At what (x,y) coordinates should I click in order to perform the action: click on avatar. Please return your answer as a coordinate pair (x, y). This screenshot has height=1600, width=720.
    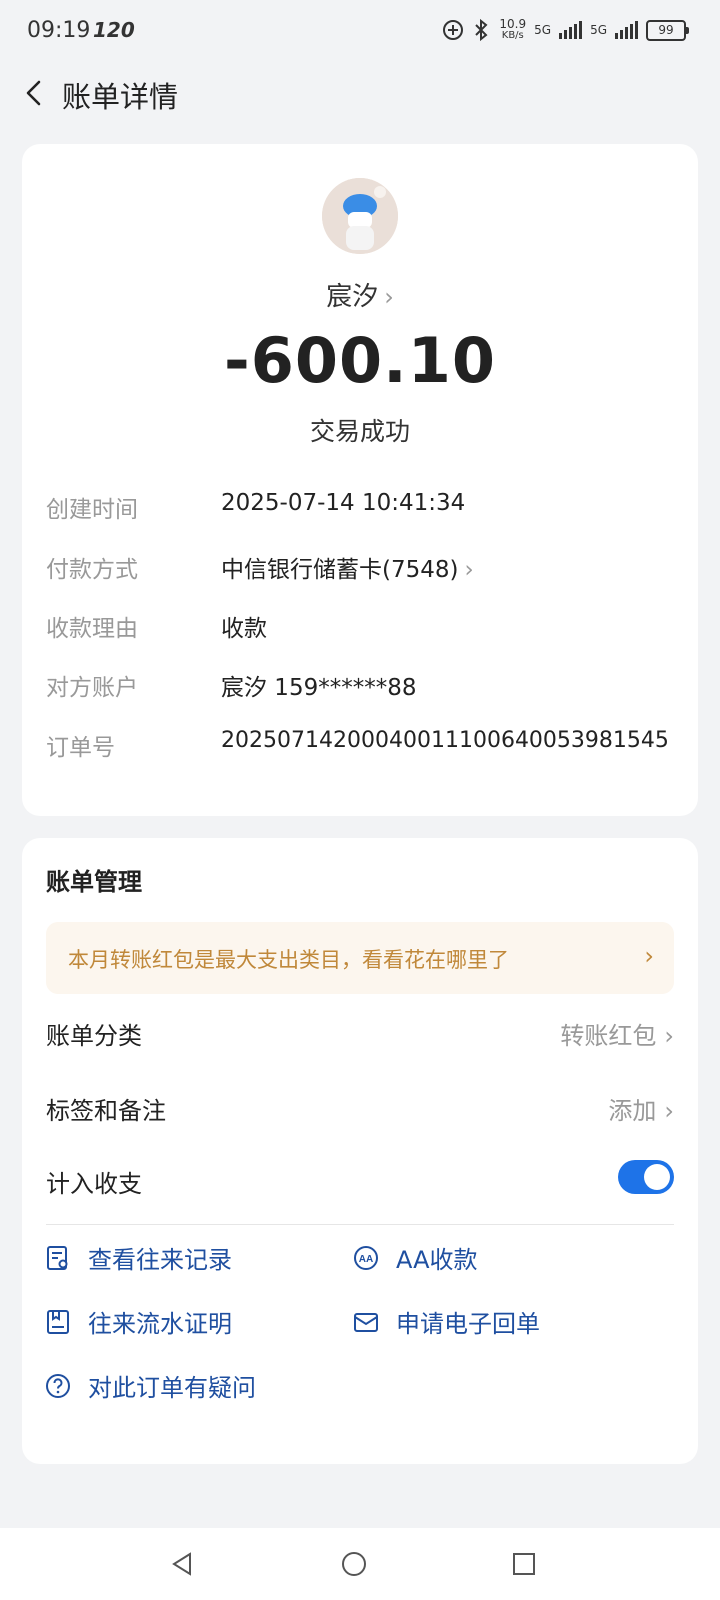
    Looking at the image, I should click on (360, 216).